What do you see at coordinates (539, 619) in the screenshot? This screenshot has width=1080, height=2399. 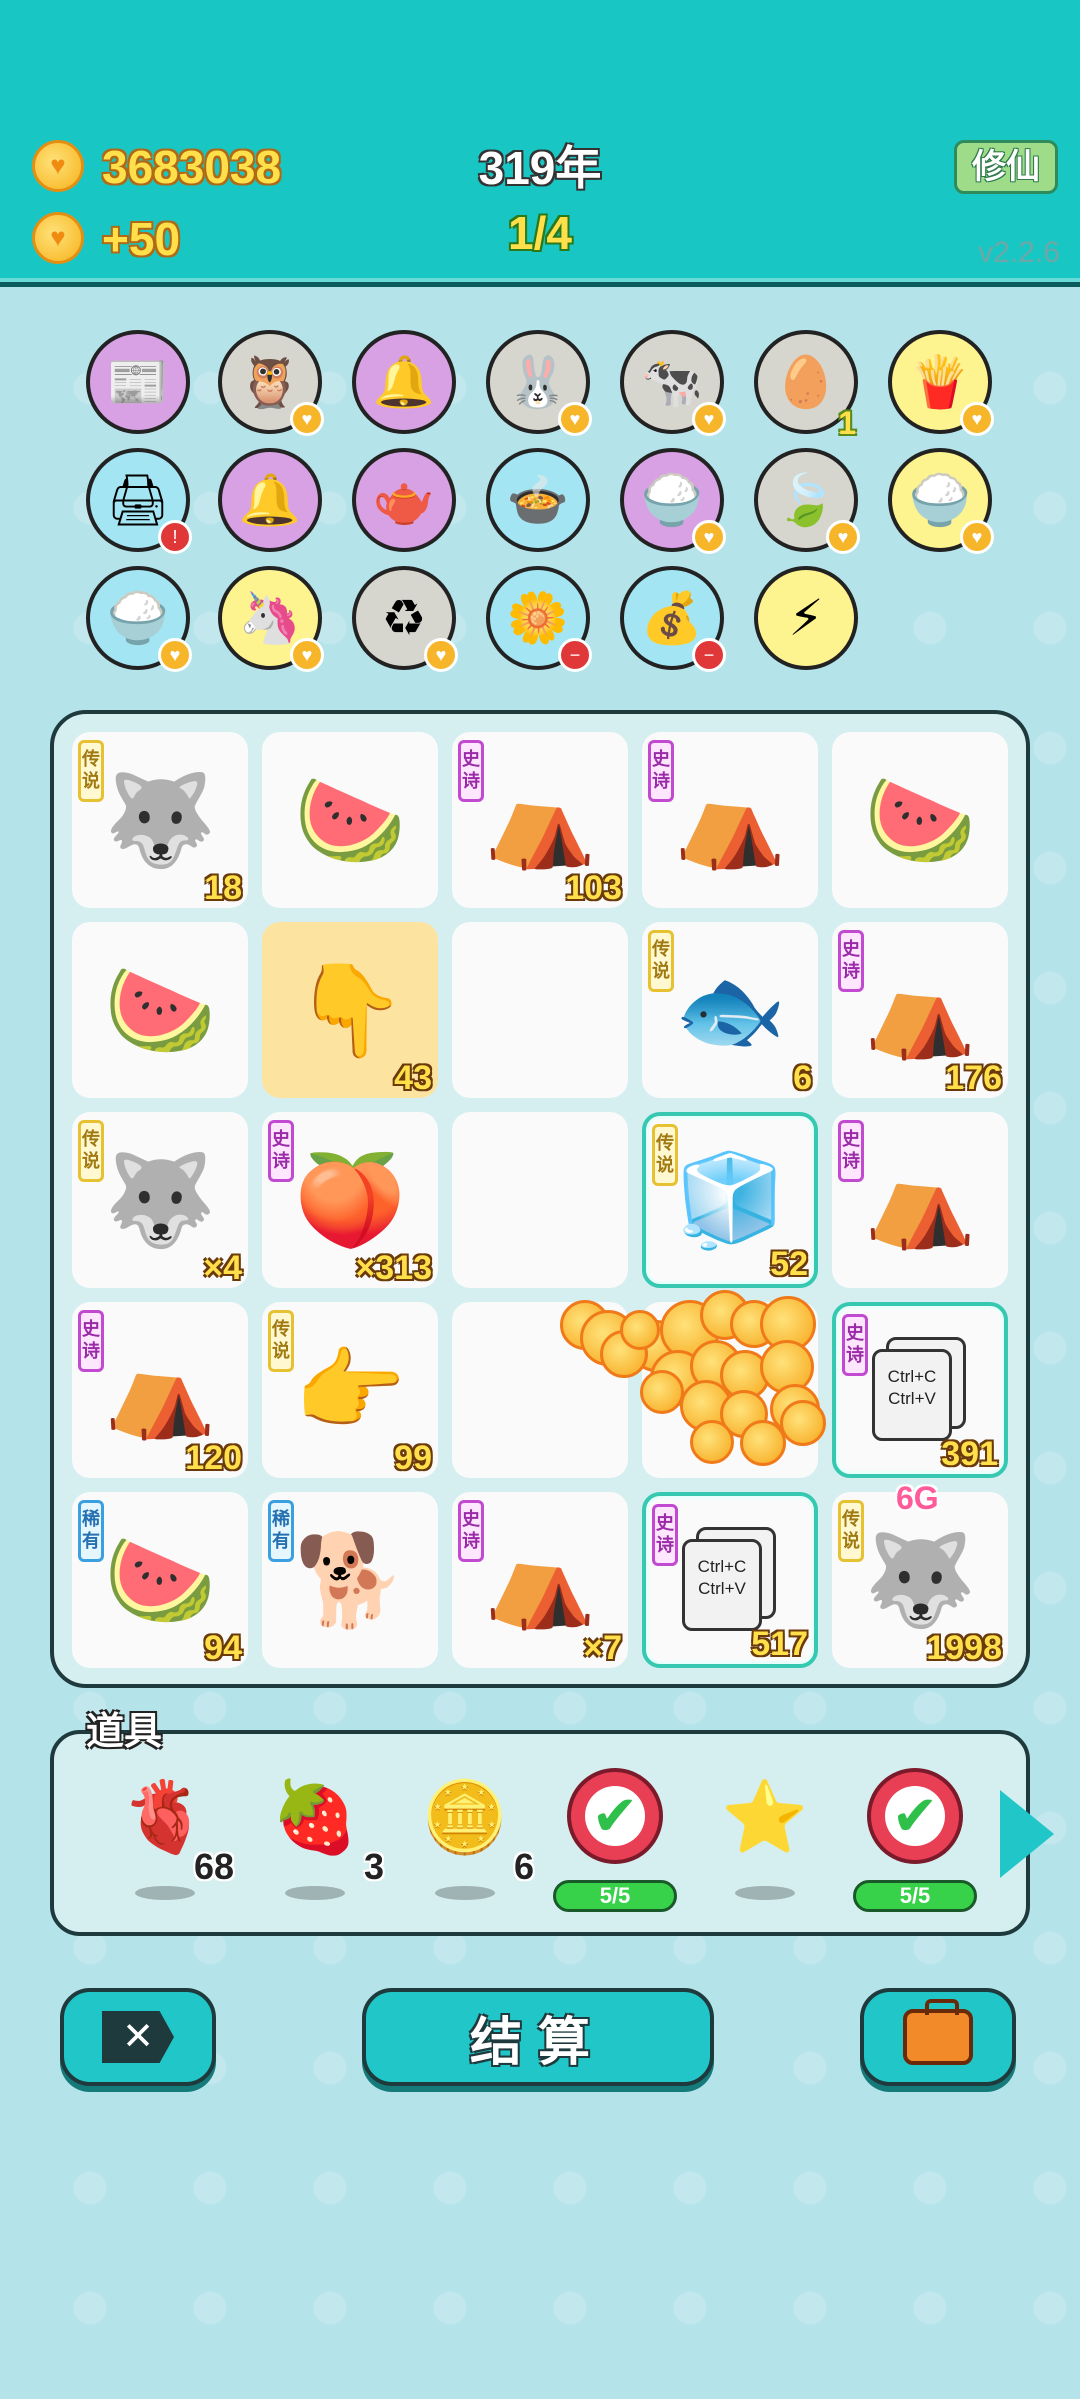 I see `flower-pot-icon: 🌼 −` at bounding box center [539, 619].